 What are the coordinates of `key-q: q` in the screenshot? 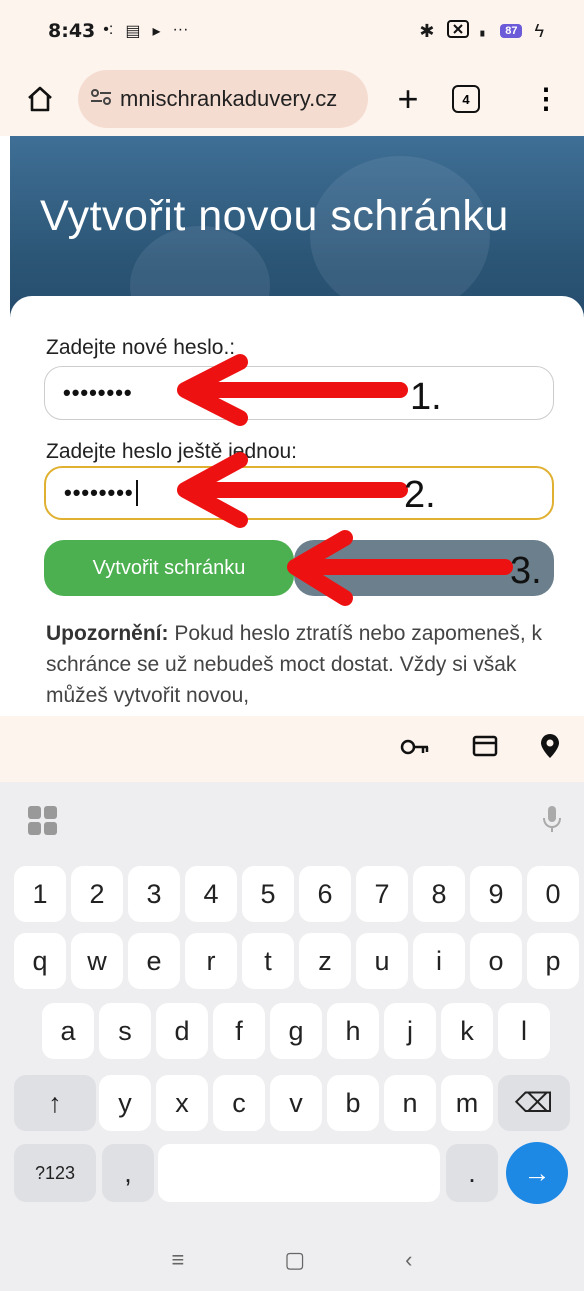 It's located at (40, 961).